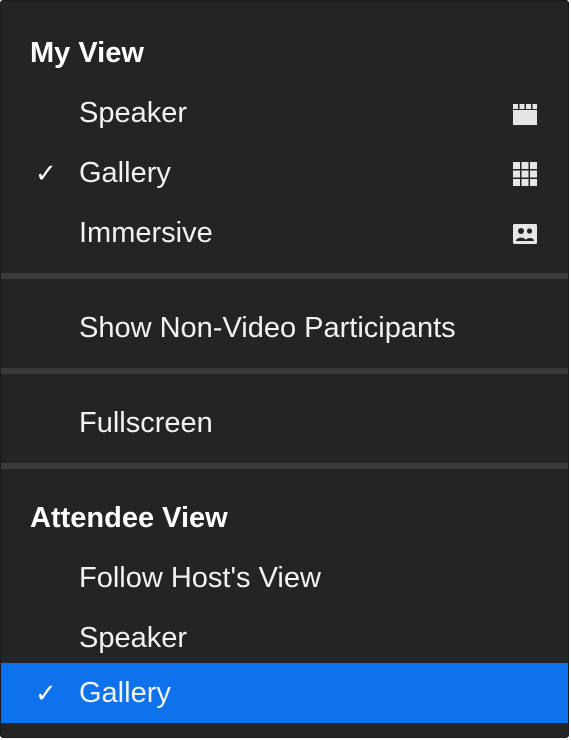  Describe the element at coordinates (284, 638) in the screenshot. I see `menu-item-attendee-speaker: Speaker` at that location.